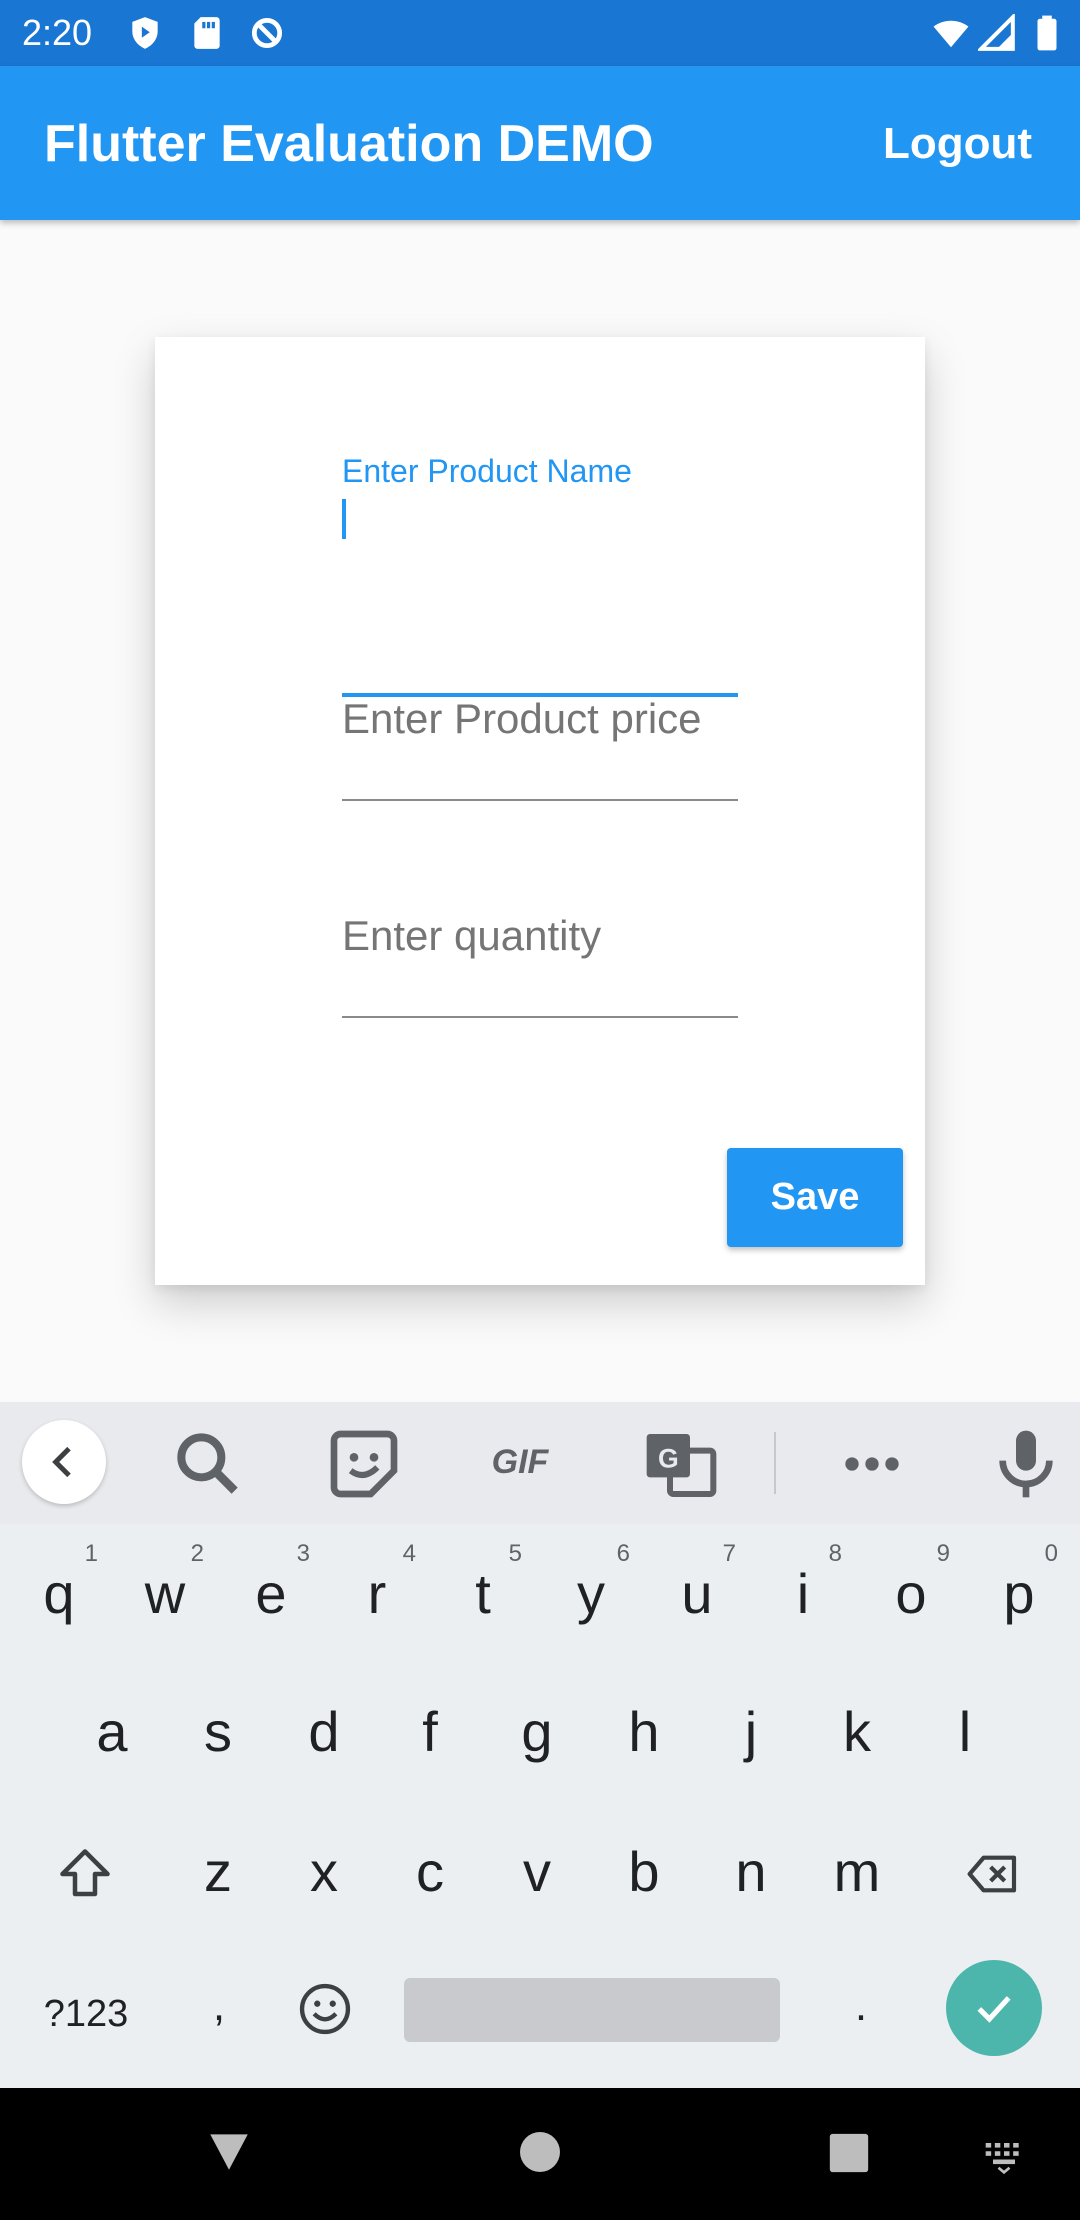  What do you see at coordinates (377, 1597) in the screenshot?
I see `key-r: r4` at bounding box center [377, 1597].